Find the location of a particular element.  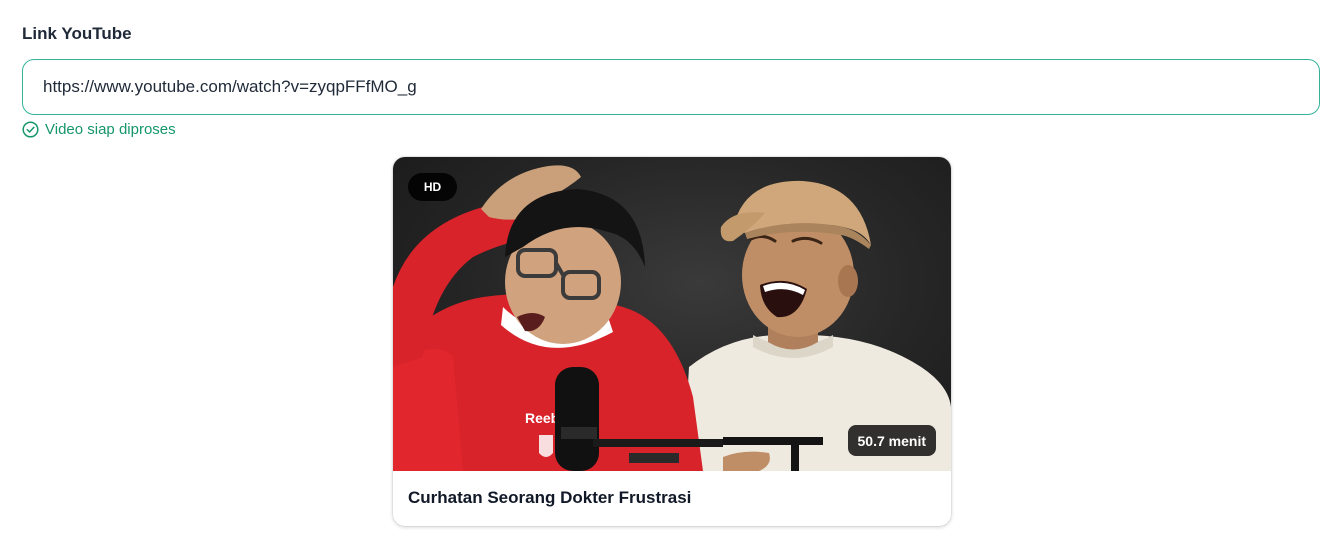

status-message: Video siap diproses is located at coordinates (99, 129).